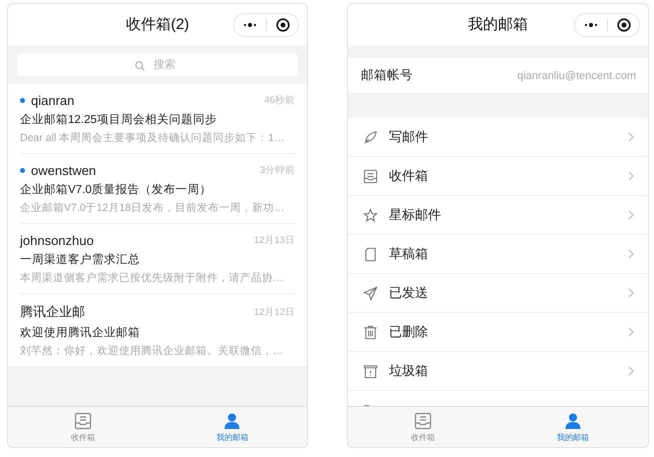  I want to click on message-subject: 一周渠道客户需求汇总, so click(80, 259).